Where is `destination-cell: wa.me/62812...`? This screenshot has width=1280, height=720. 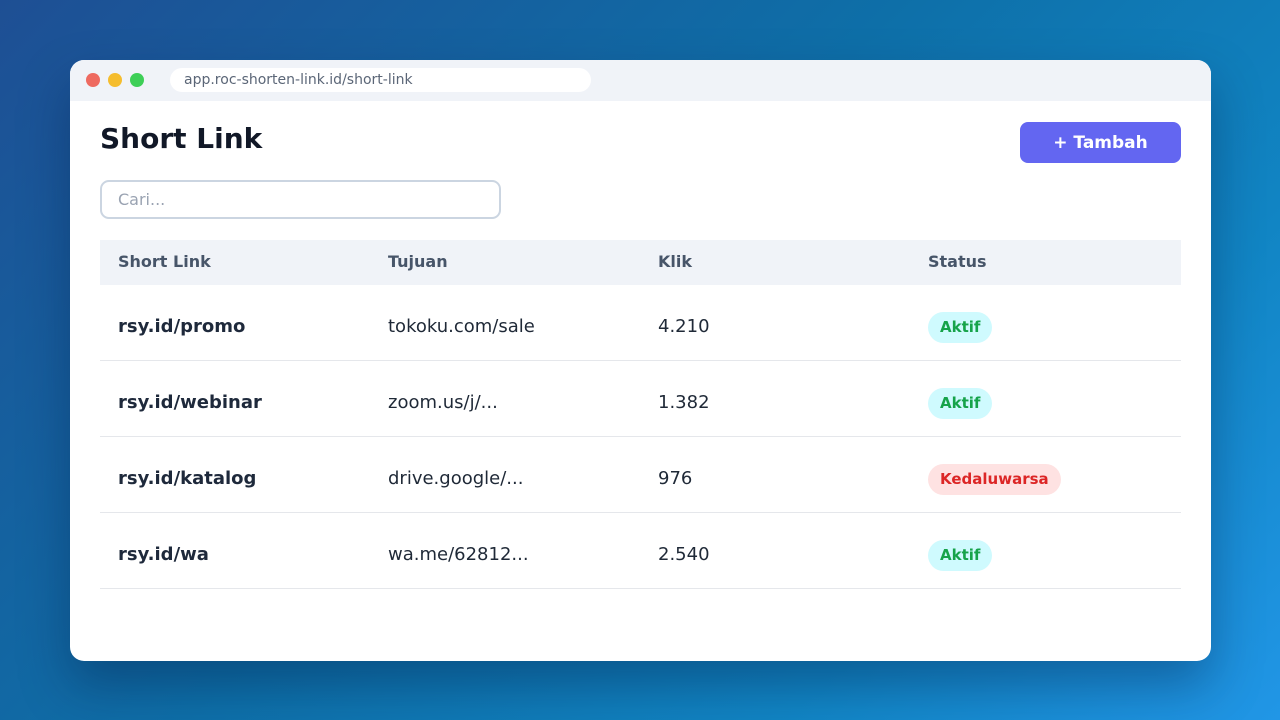
destination-cell: wa.me/62812... is located at coordinates (458, 554).